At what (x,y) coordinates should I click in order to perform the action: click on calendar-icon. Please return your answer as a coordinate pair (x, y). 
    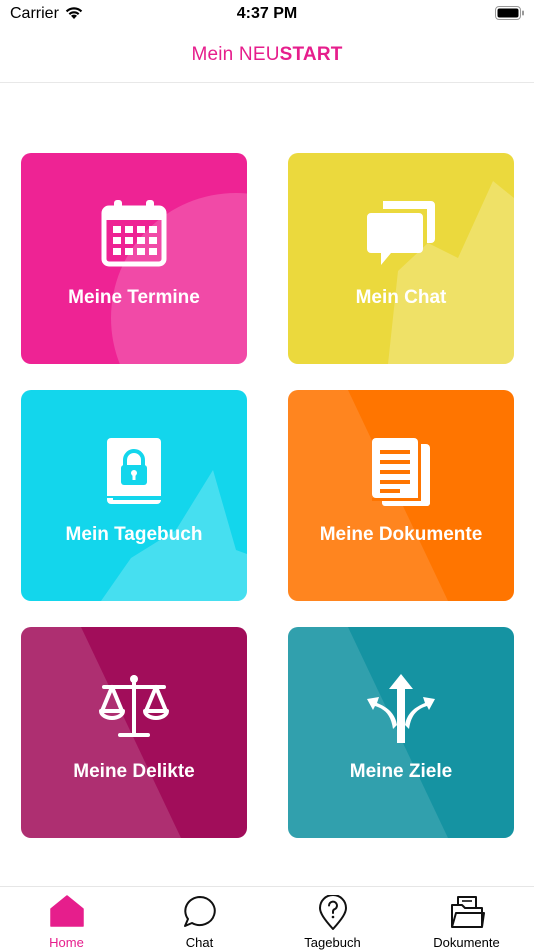
    Looking at the image, I should click on (134, 233).